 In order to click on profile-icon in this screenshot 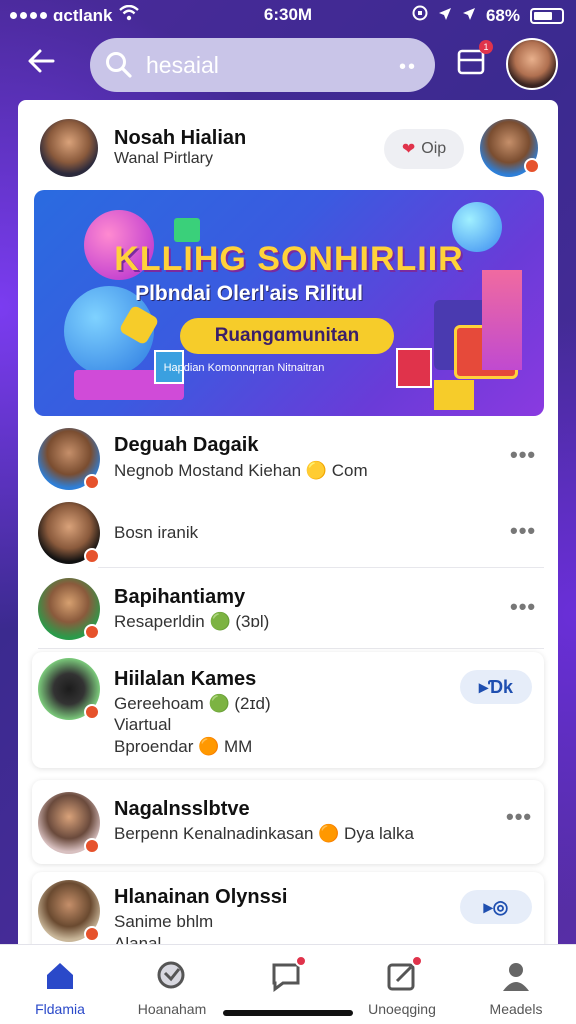, I will do `click(516, 976)`.